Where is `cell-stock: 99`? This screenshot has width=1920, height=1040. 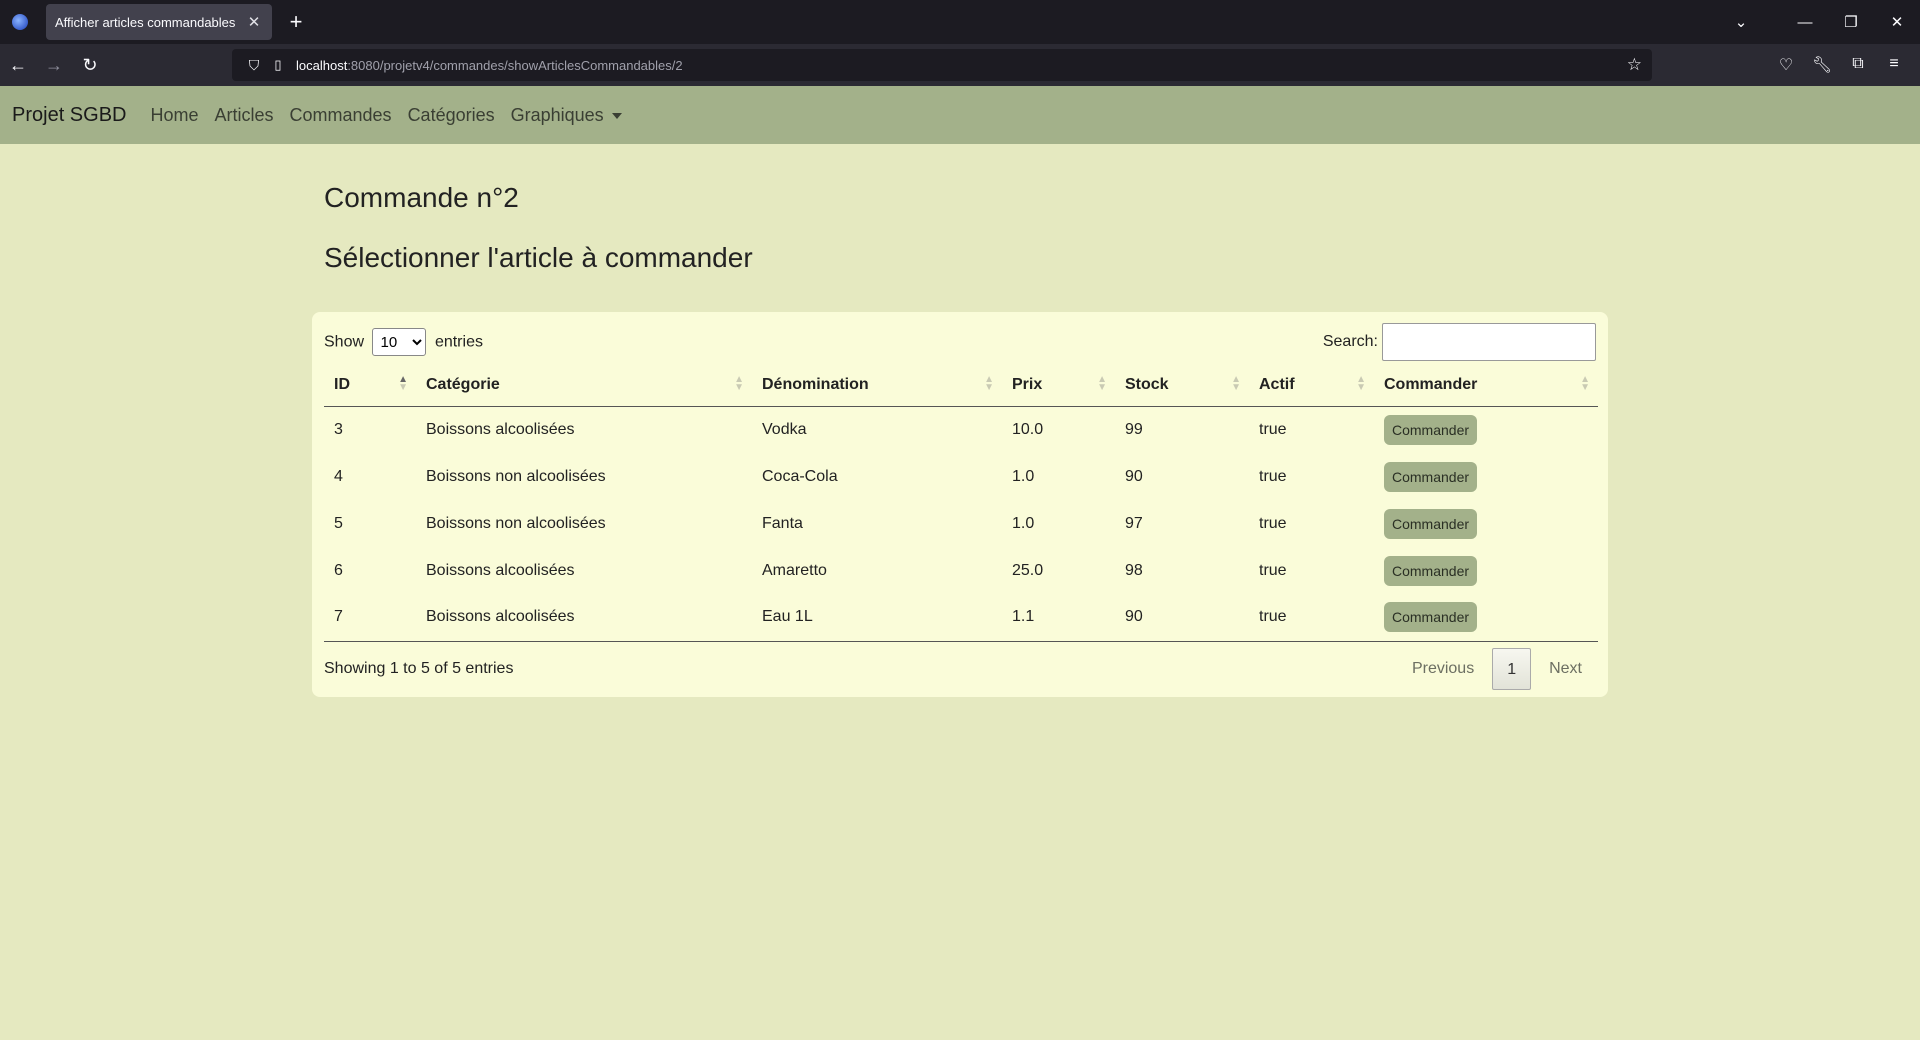
cell-stock: 99 is located at coordinates (1134, 429).